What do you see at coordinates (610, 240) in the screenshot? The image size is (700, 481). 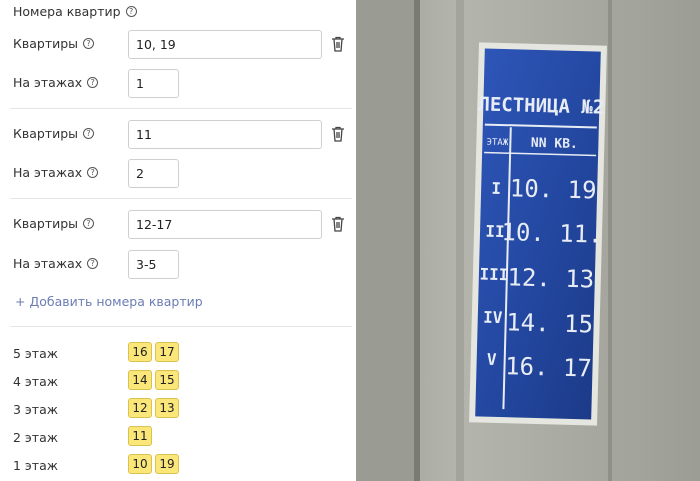 I see `door-frame-line` at bounding box center [610, 240].